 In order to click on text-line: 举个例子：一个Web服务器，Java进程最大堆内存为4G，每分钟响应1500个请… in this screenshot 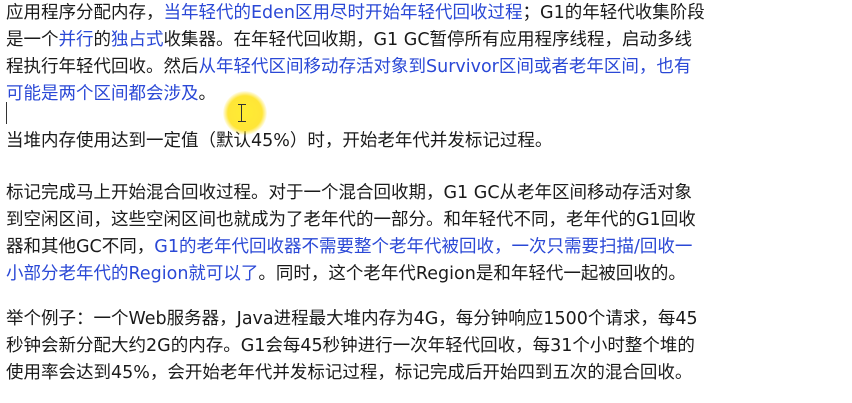, I will do `click(429, 319)`.